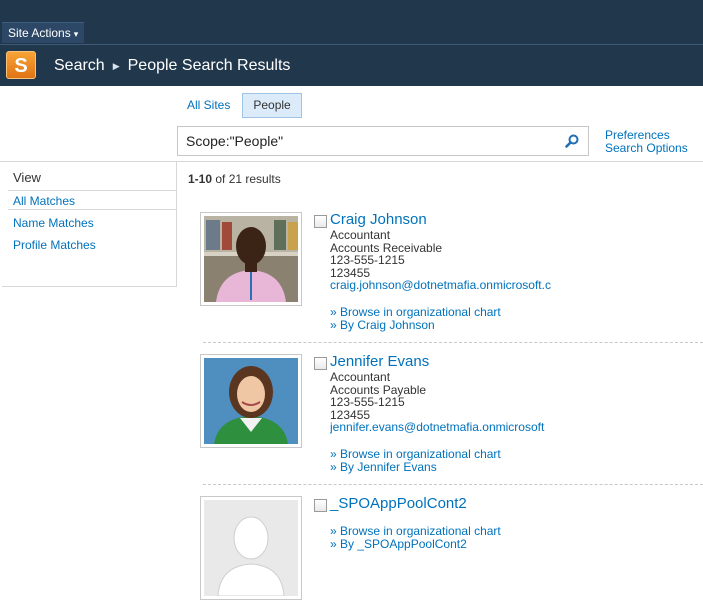 The width and height of the screenshot is (703, 604). I want to click on nav-profile-matches: Profile Matches, so click(54, 245).